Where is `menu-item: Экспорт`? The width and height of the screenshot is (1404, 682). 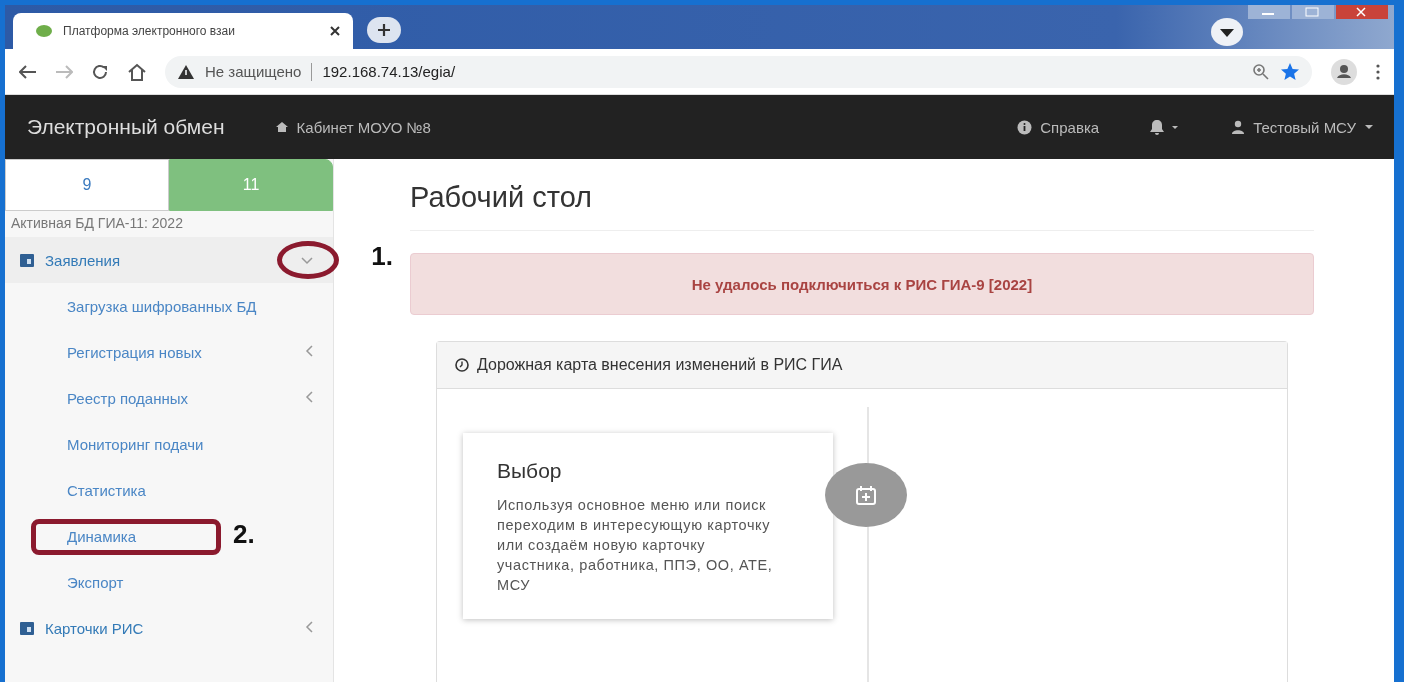
menu-item: Экспорт is located at coordinates (169, 582).